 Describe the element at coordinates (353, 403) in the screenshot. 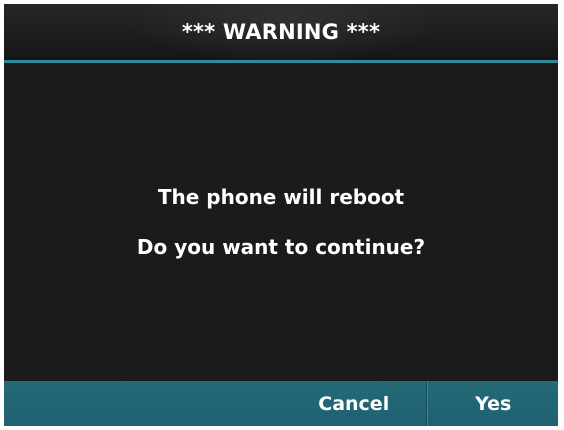

I see `cancel-button: Cancel` at that location.